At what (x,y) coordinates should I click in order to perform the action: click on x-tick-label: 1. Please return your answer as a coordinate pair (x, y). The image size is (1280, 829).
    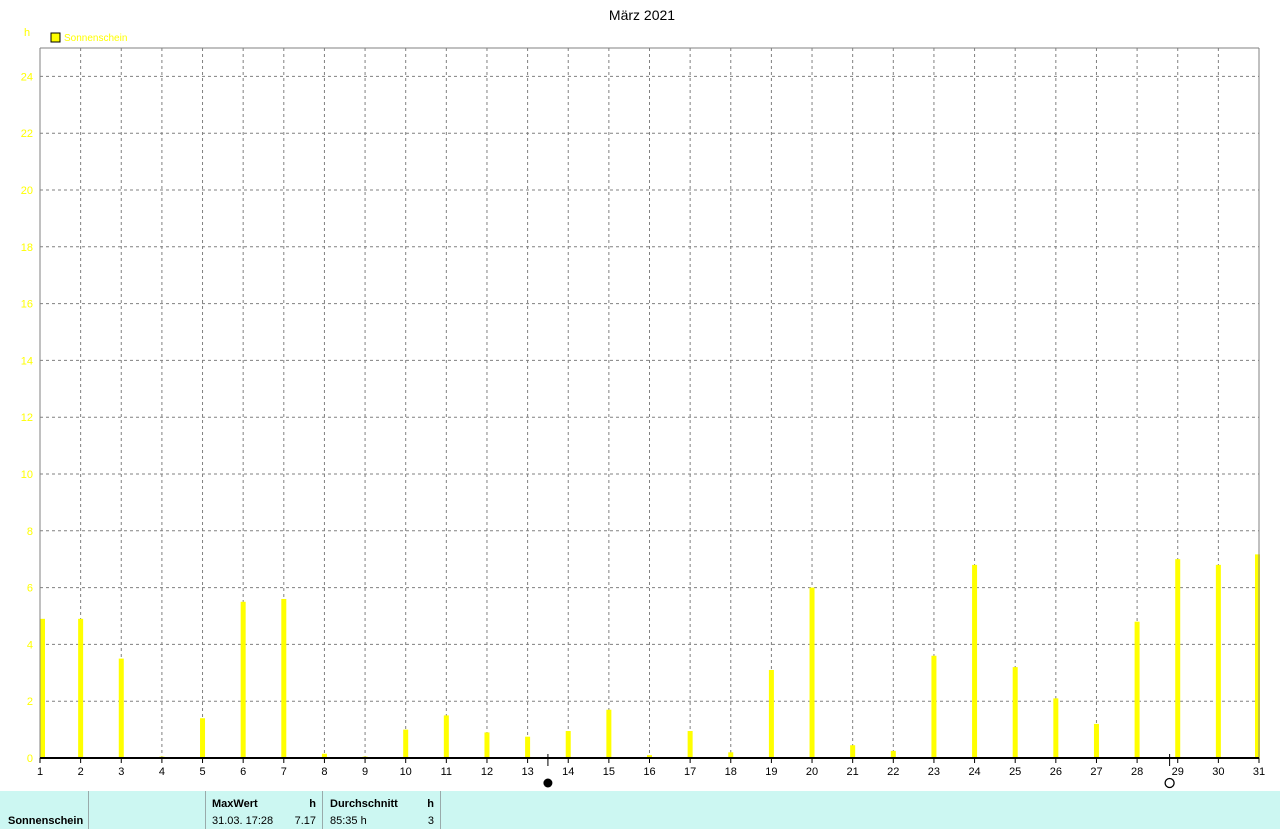
    Looking at the image, I should click on (40, 772).